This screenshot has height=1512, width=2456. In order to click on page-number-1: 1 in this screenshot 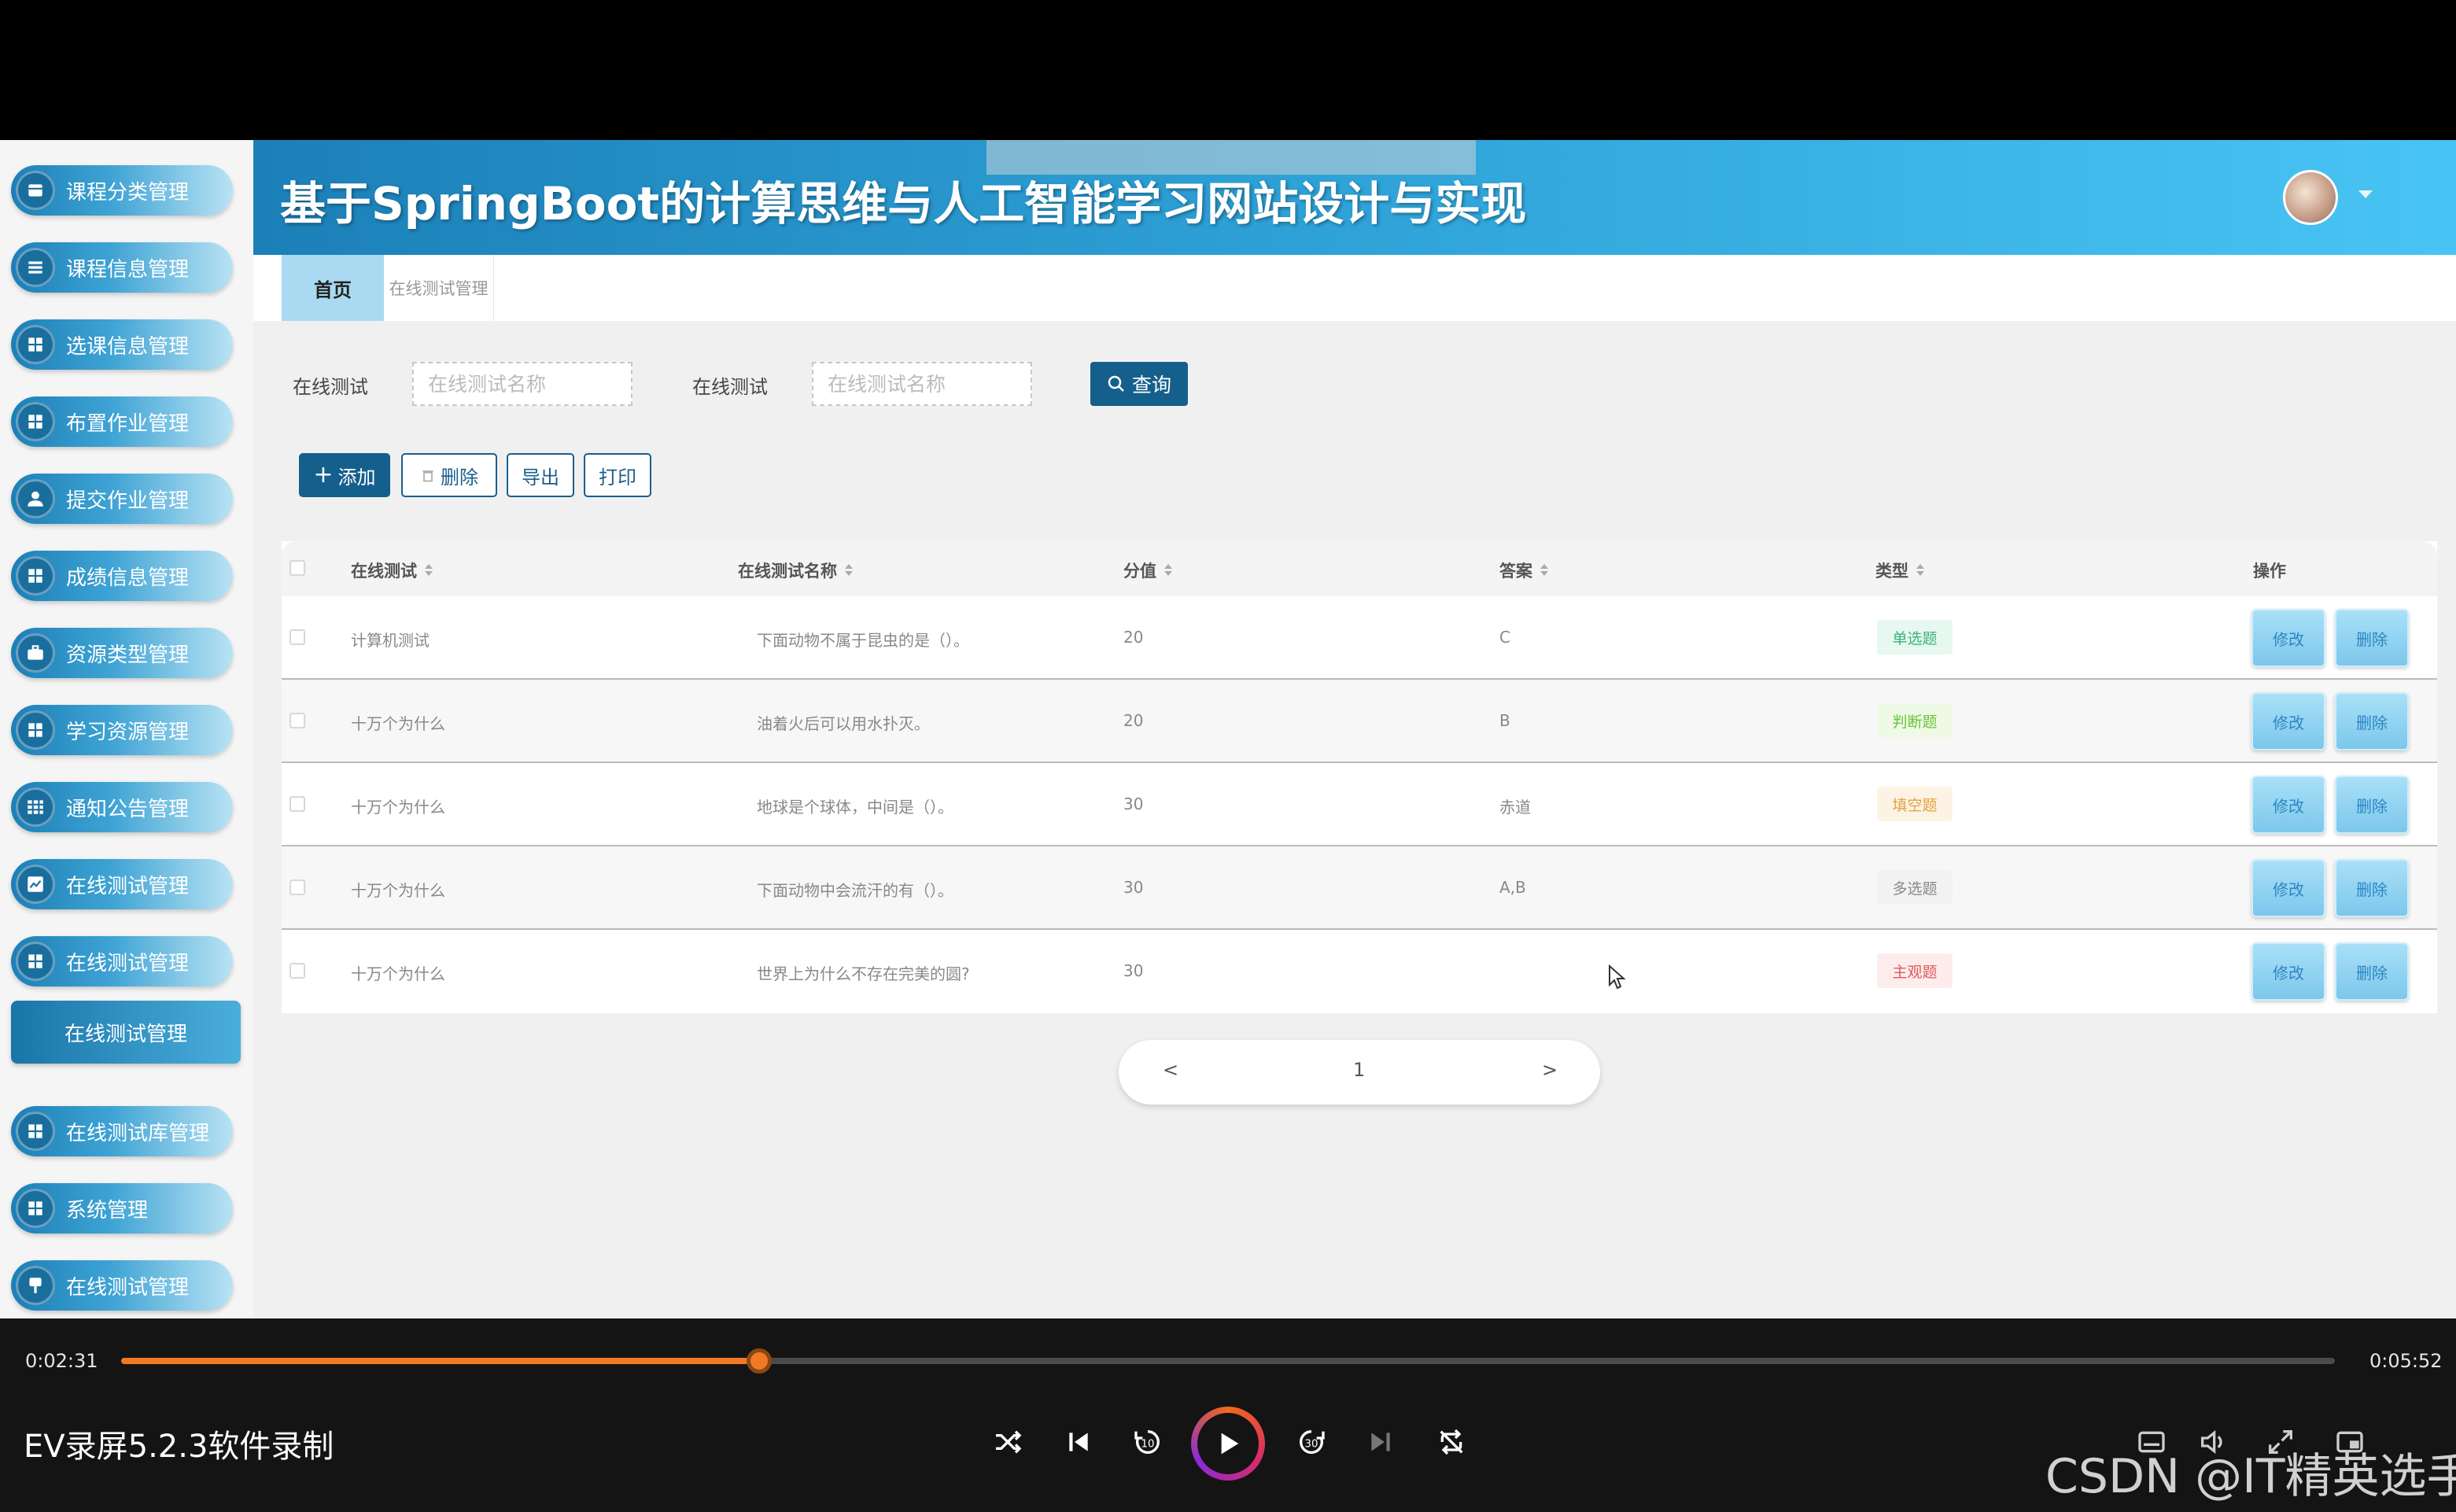, I will do `click(1359, 1070)`.